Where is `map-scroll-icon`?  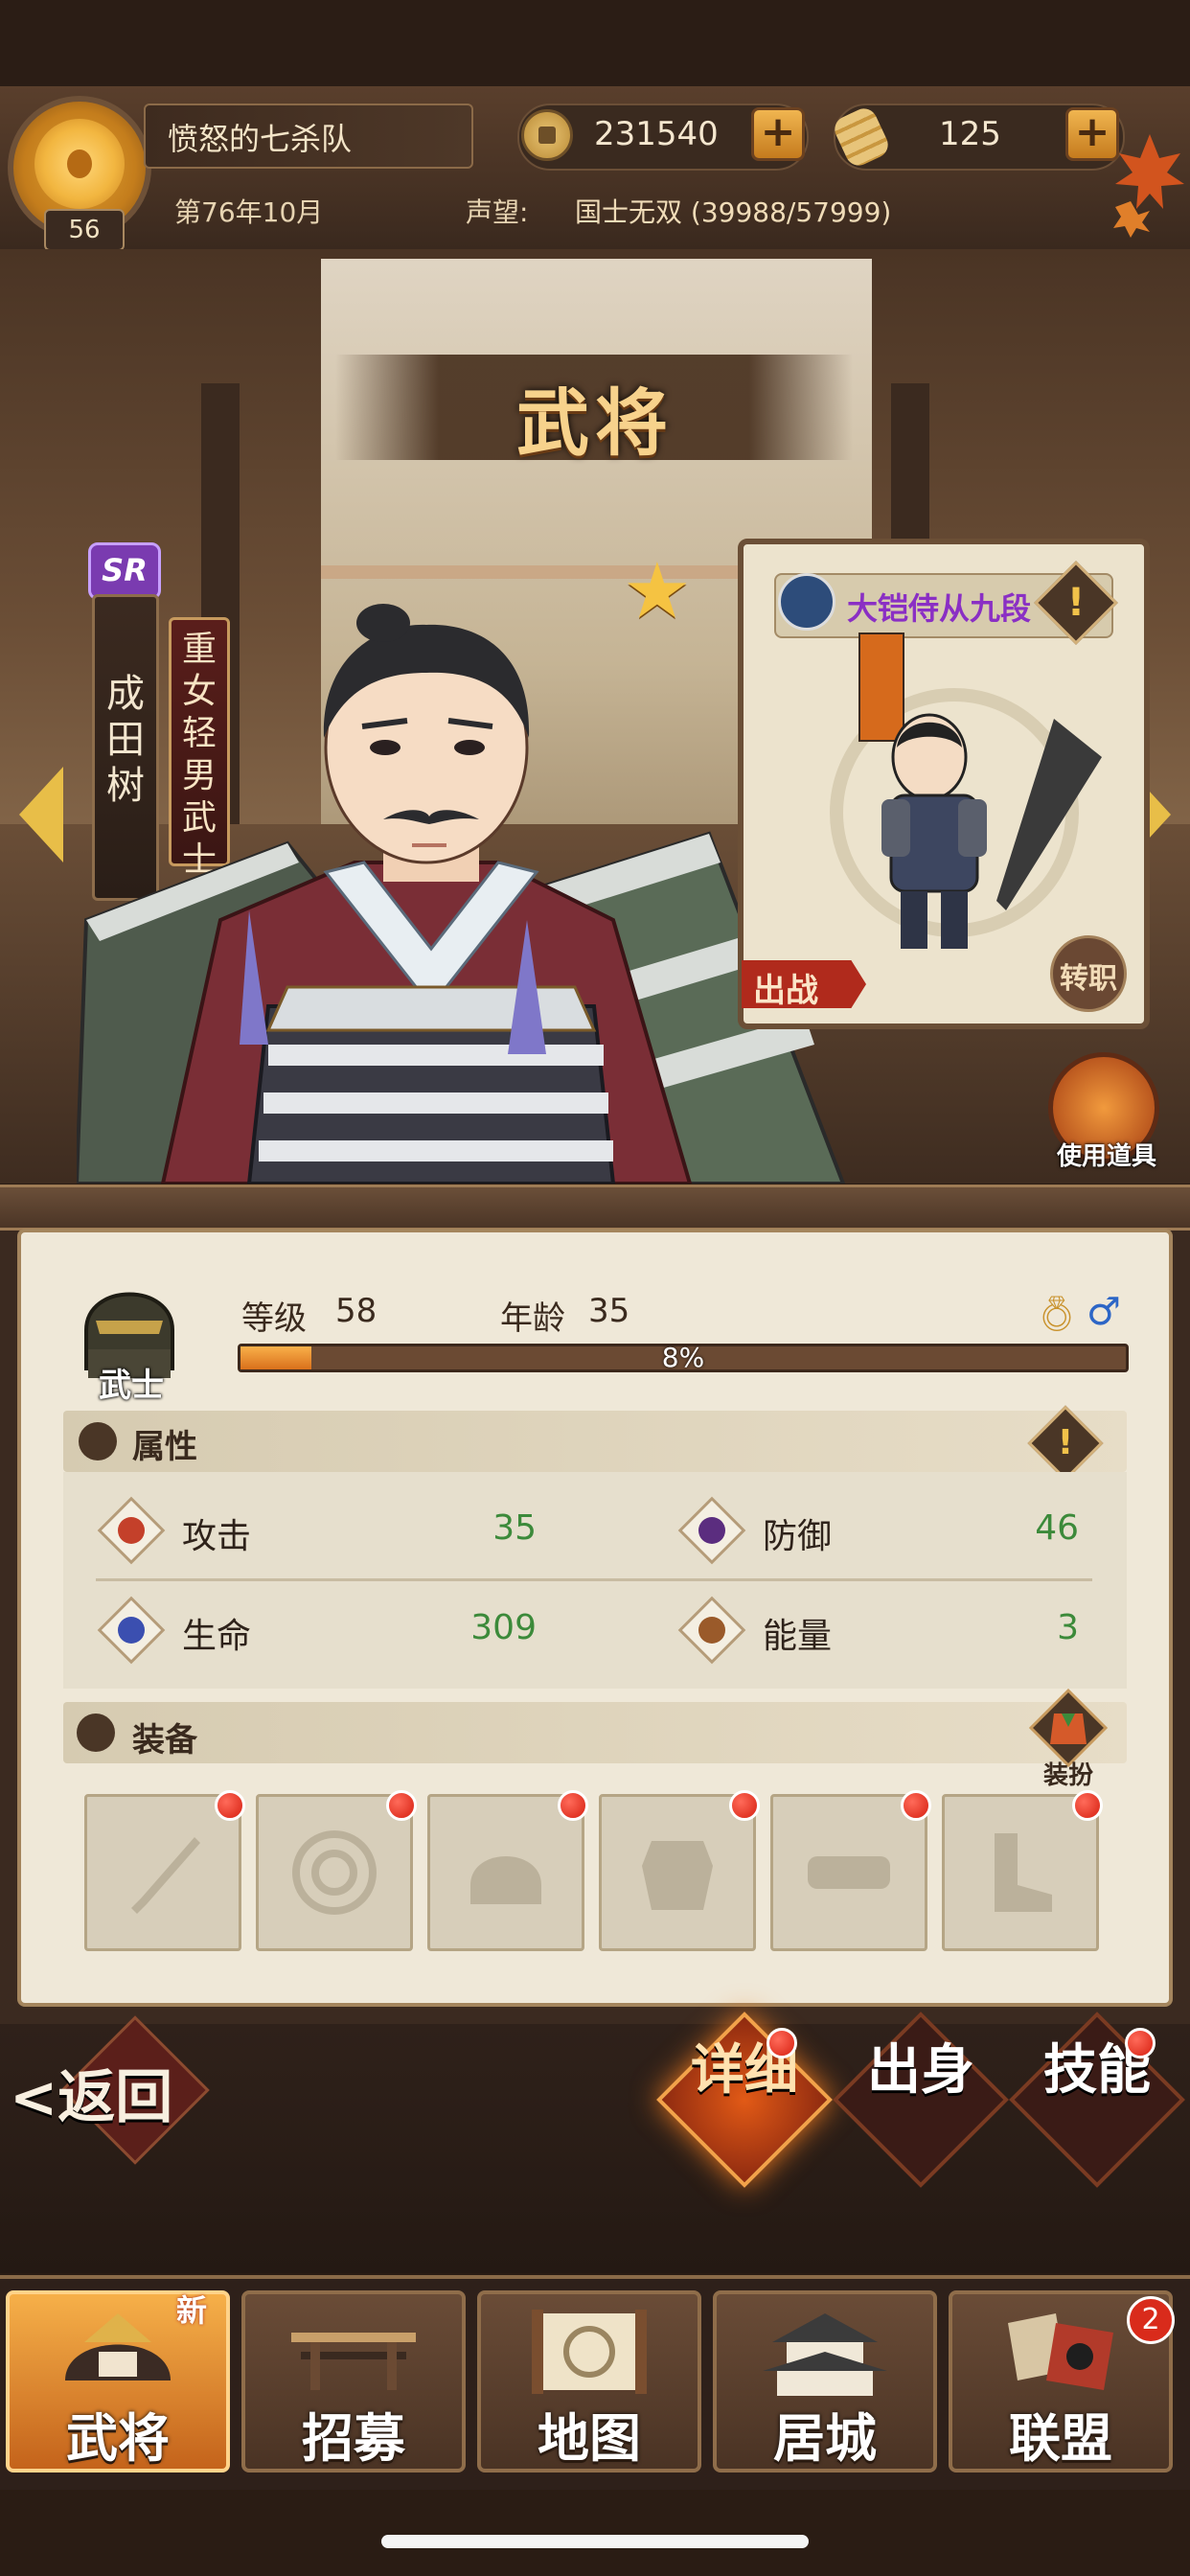
map-scroll-icon is located at coordinates (590, 2352).